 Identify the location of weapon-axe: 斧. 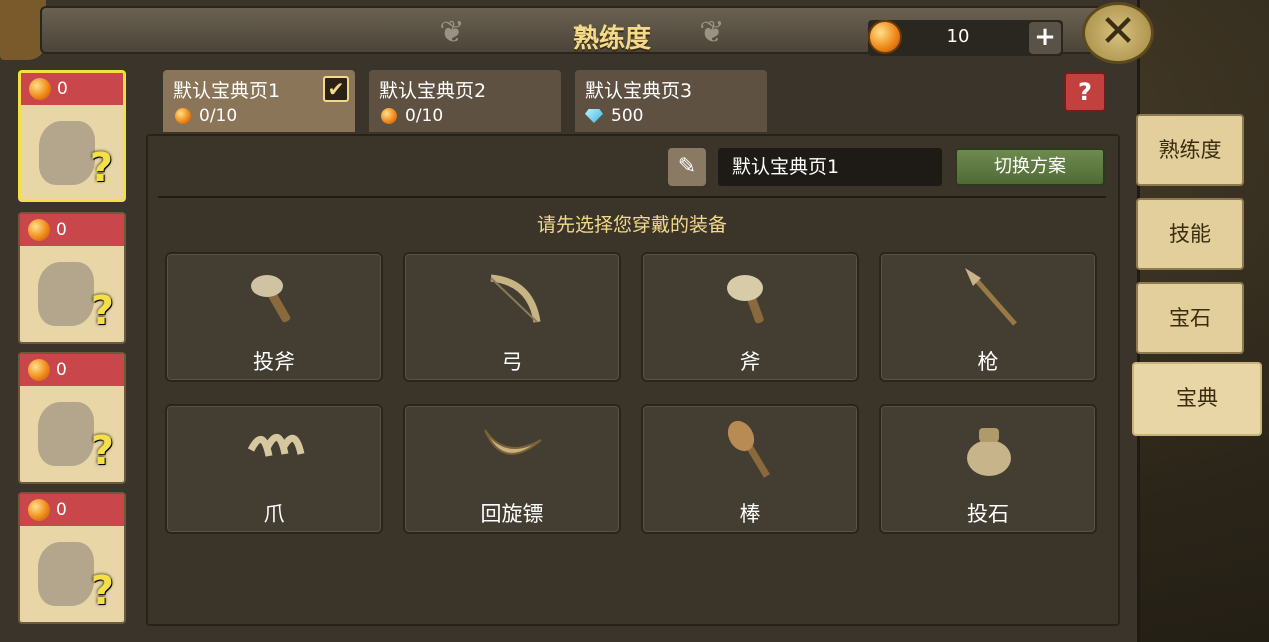
(750, 317).